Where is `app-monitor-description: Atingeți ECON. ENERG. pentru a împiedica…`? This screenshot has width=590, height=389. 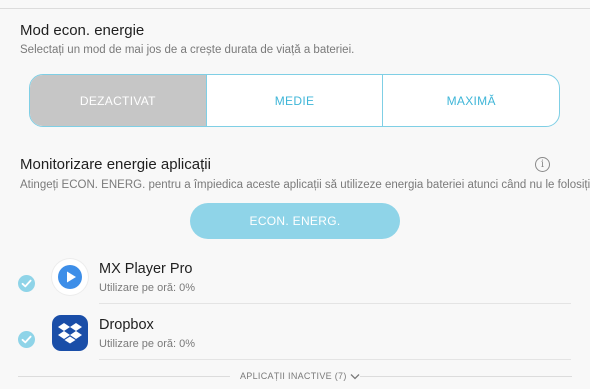 app-monitor-description: Atingeți ECON. ENERG. pentru a împiedica… is located at coordinates (305, 185).